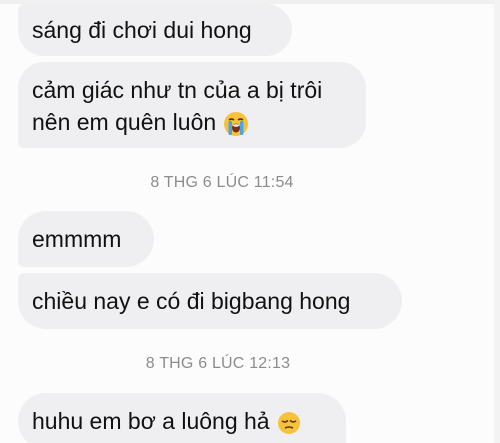 This screenshot has height=443, width=500. I want to click on message-text: sáng đi chơi dui hong, so click(142, 30).